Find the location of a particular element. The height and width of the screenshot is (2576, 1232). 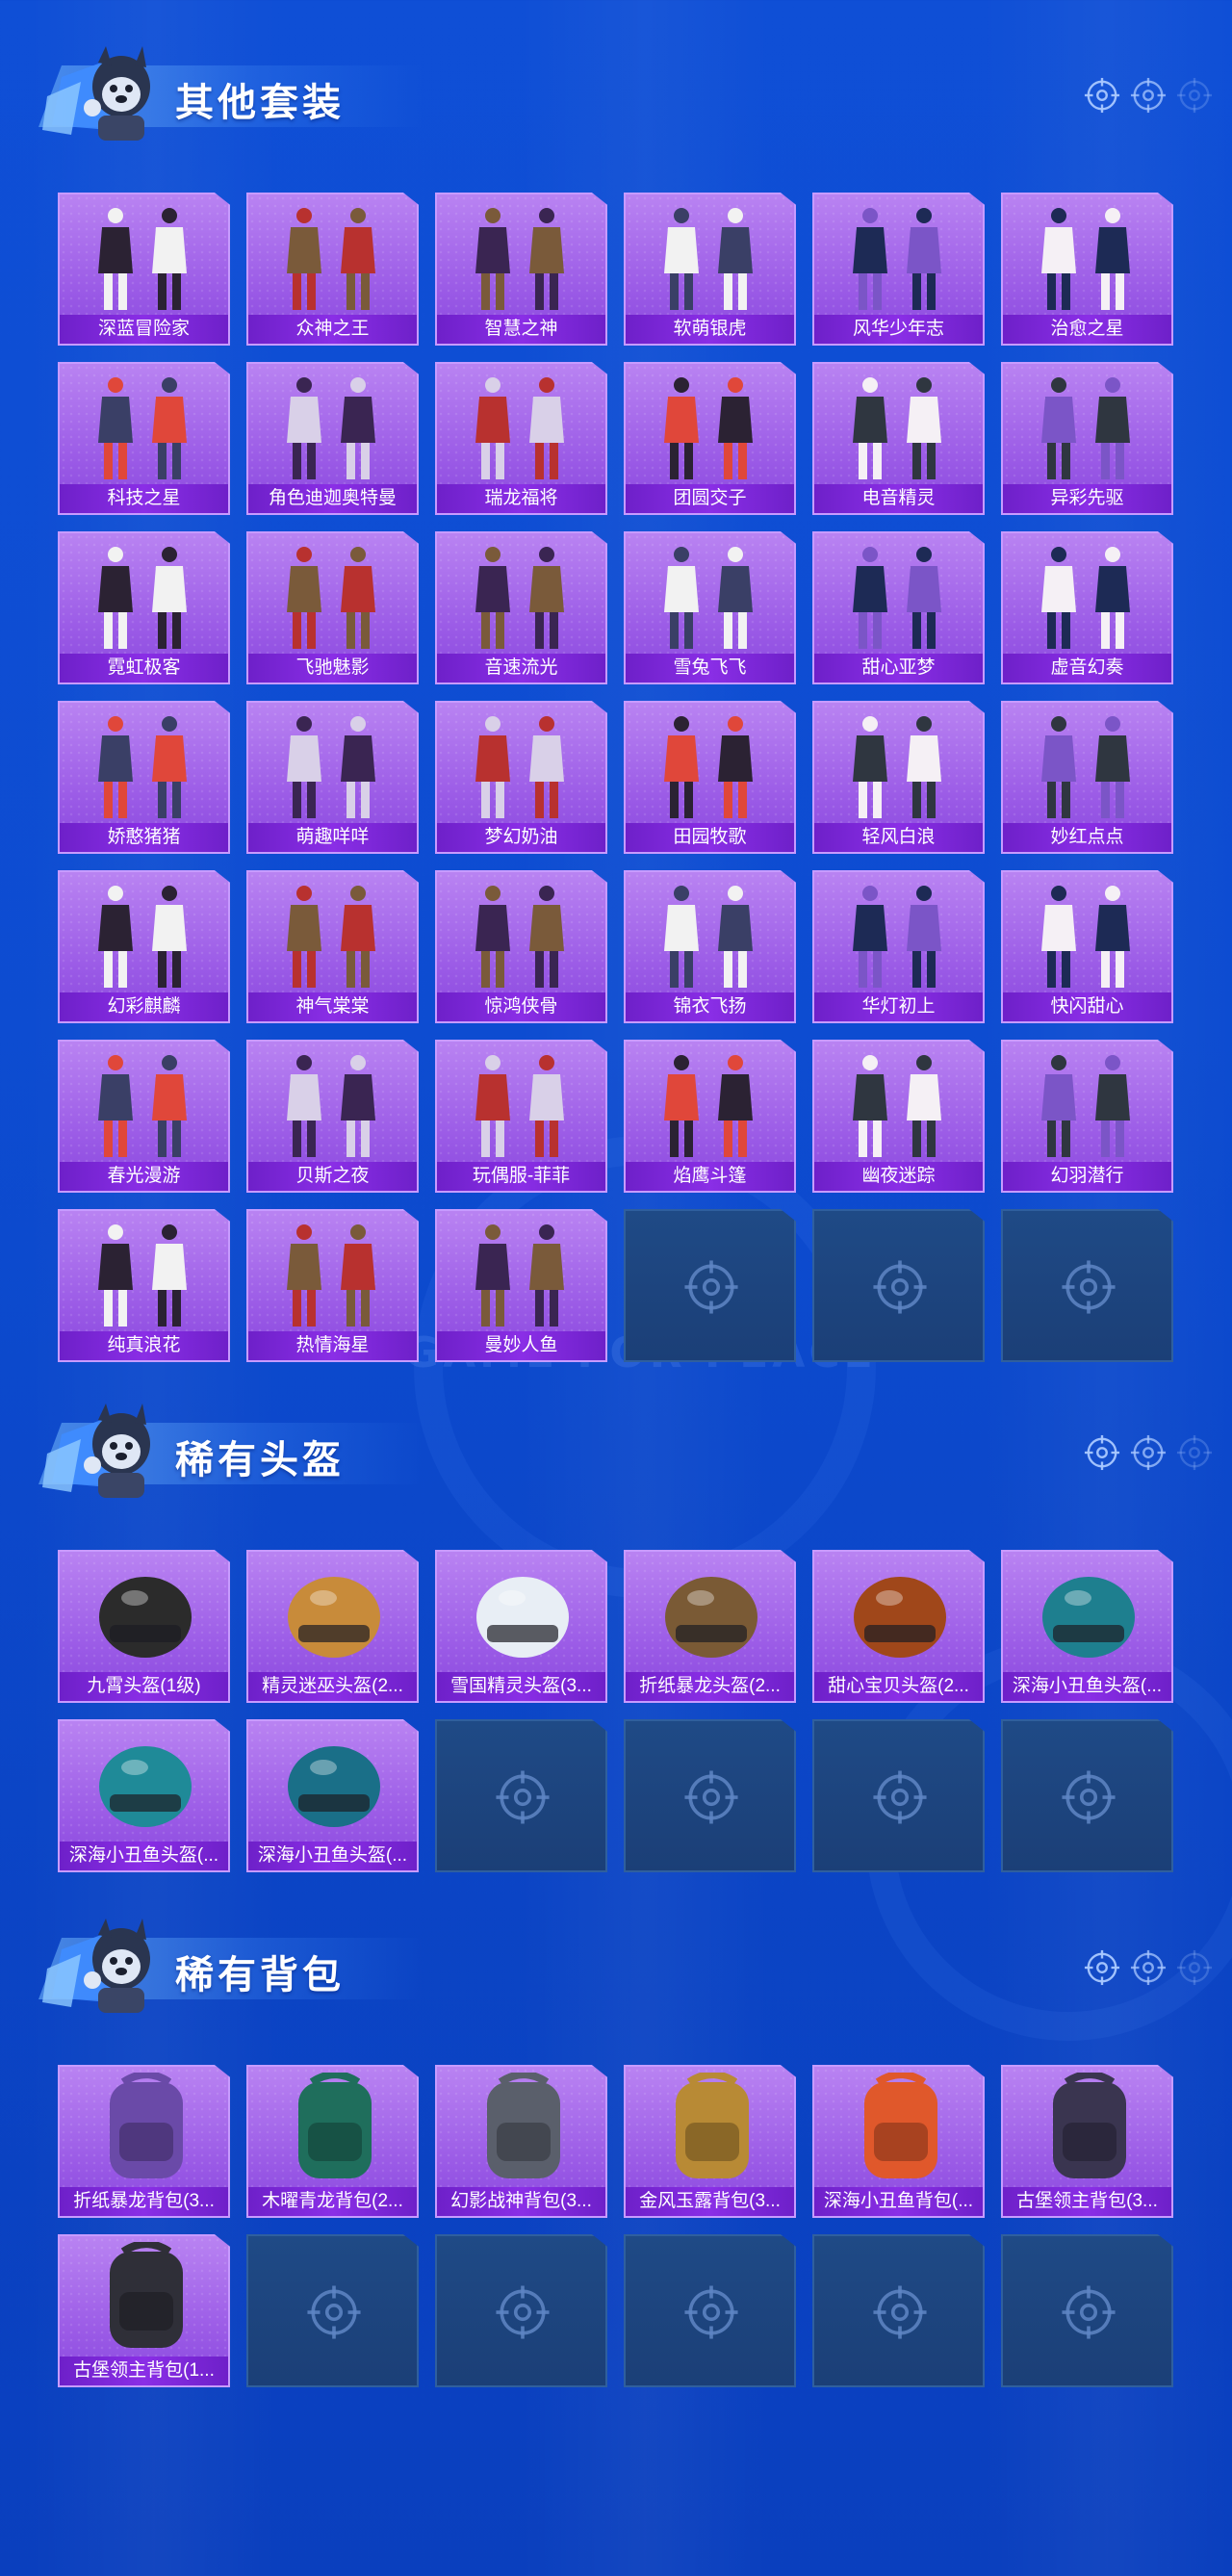

item-card: 华灯初上 is located at coordinates (898, 946).